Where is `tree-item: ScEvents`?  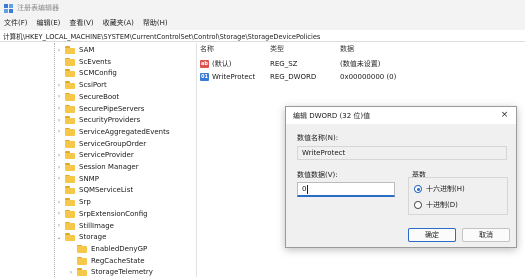
tree-item: ScEvents is located at coordinates (83, 62).